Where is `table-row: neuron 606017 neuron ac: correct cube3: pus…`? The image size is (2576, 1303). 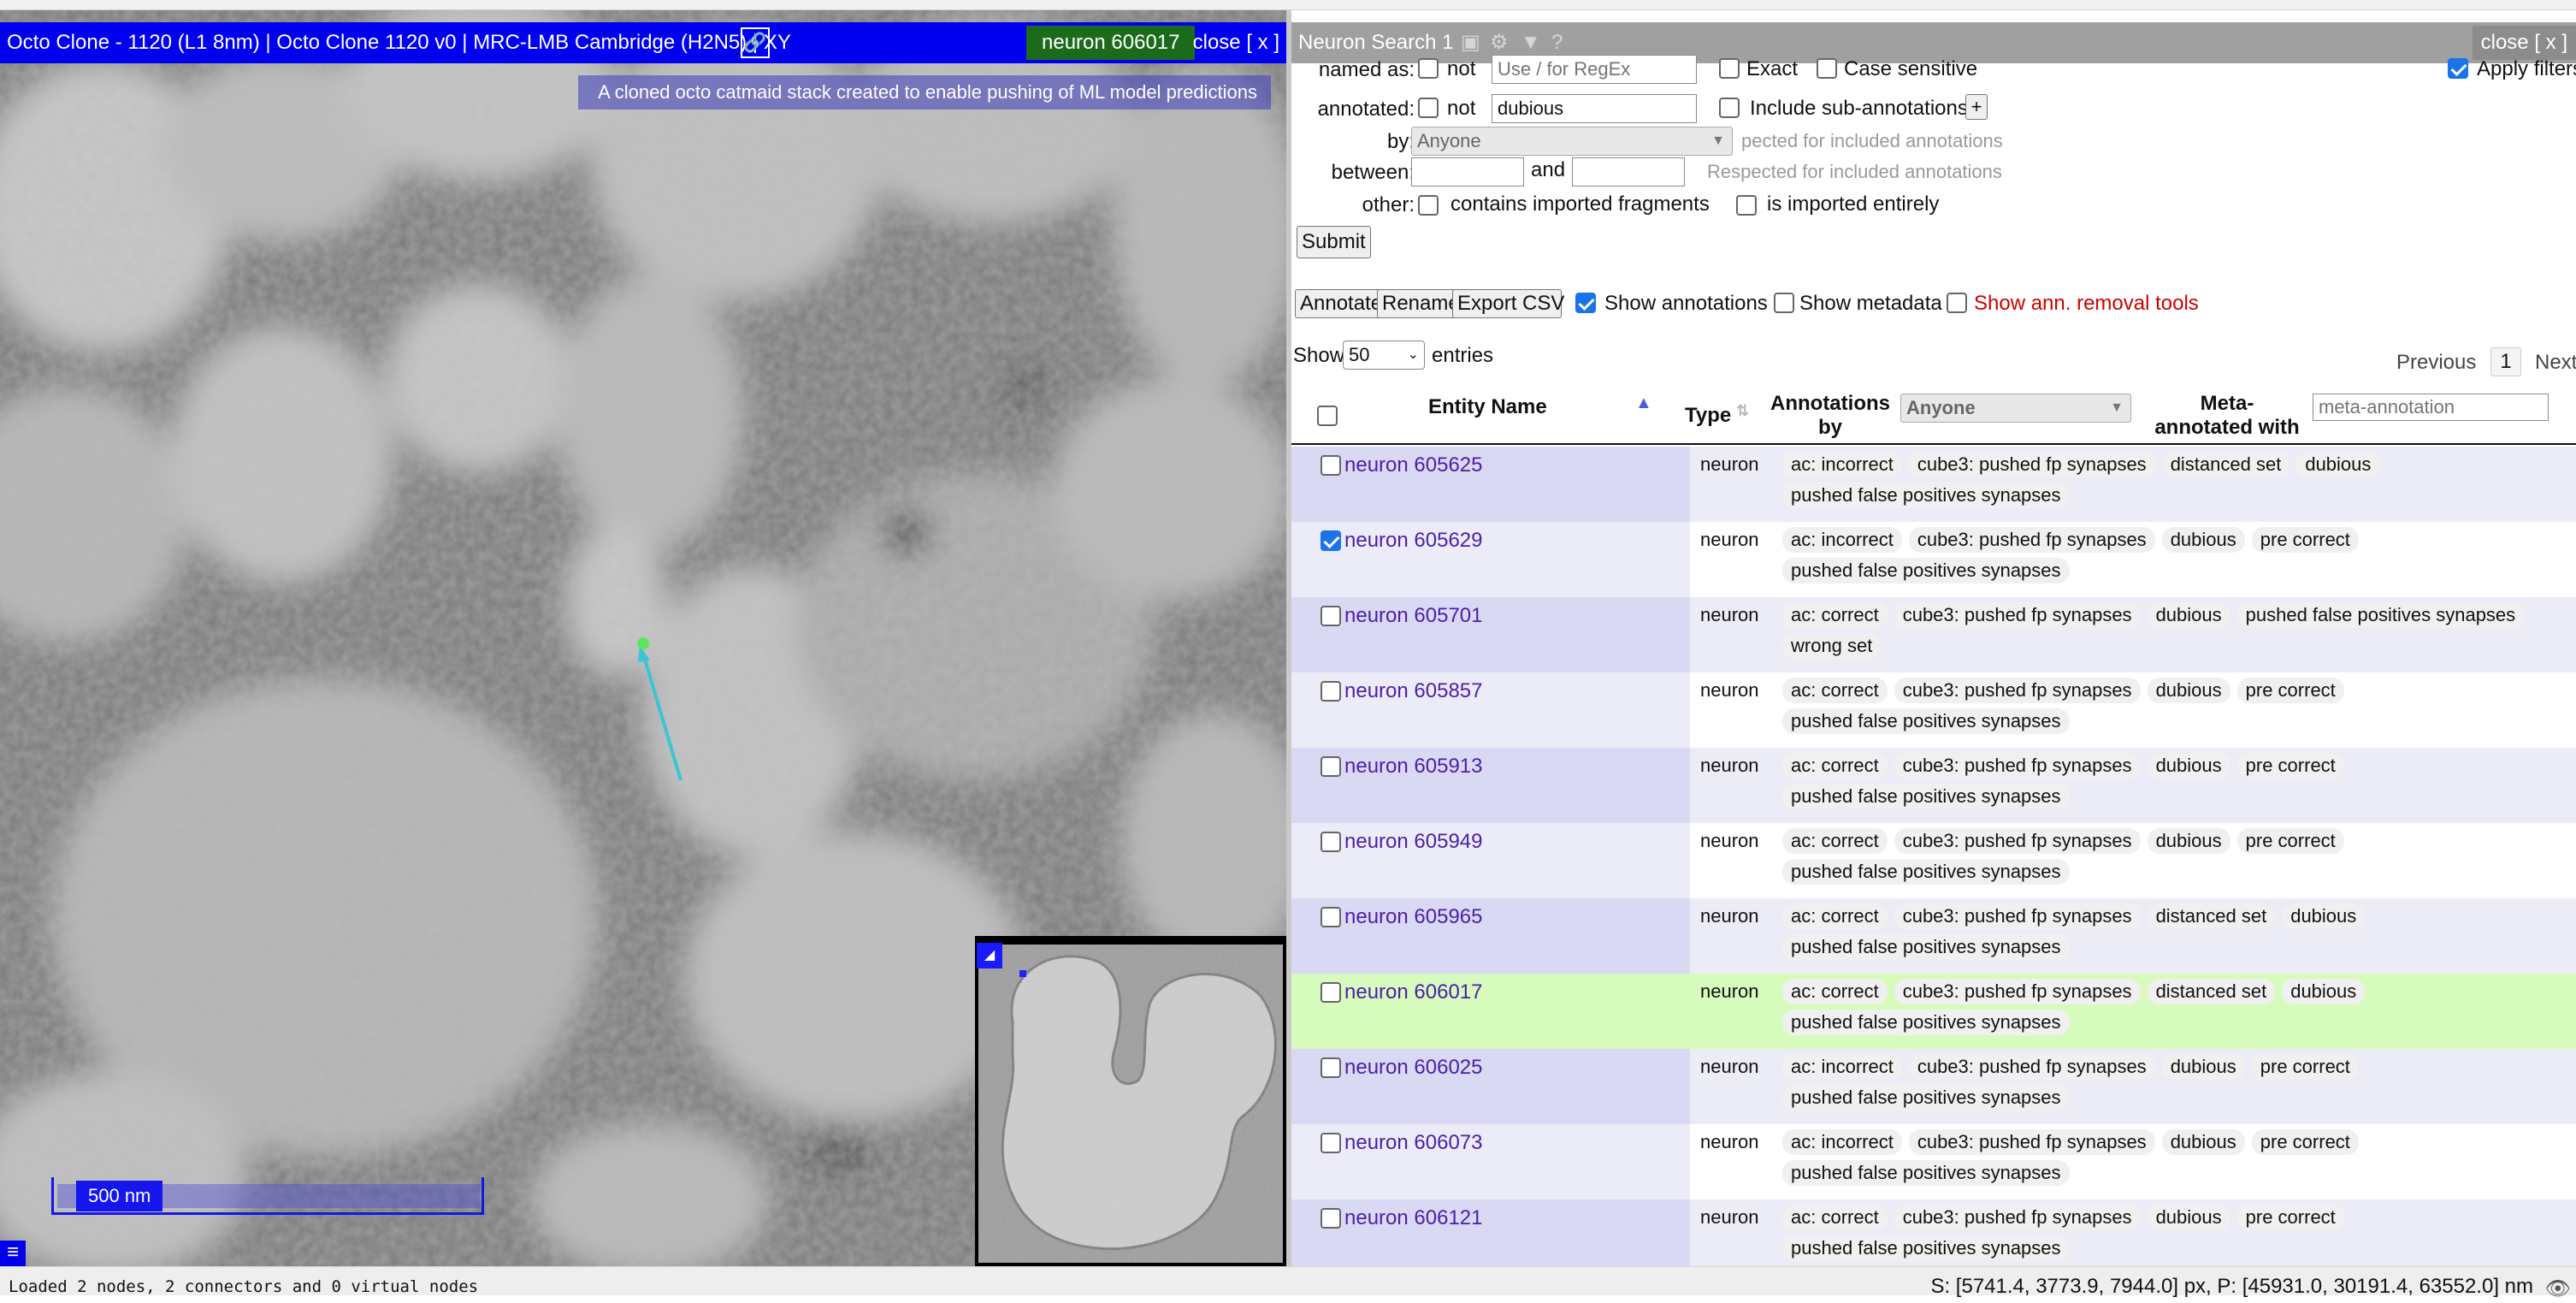 table-row: neuron 606017 neuron ac: correct cube3: pus… is located at coordinates (1933, 1011).